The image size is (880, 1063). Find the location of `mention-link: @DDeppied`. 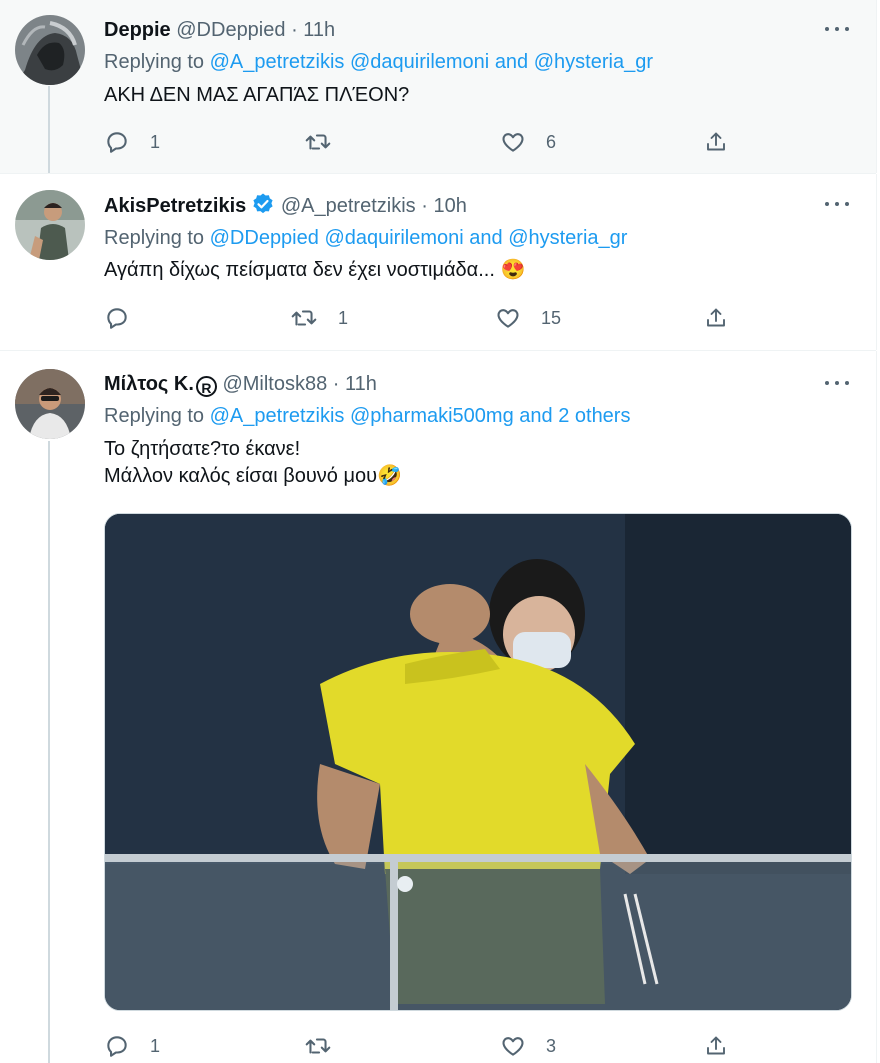

mention-link: @DDeppied is located at coordinates (264, 238).